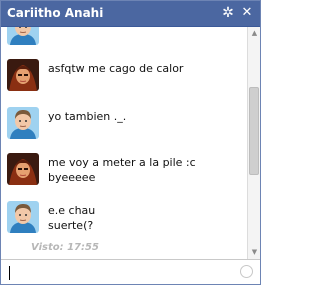 The width and height of the screenshot is (320, 285). What do you see at coordinates (87, 116) in the screenshot?
I see `message-text: yo tambien ._.` at bounding box center [87, 116].